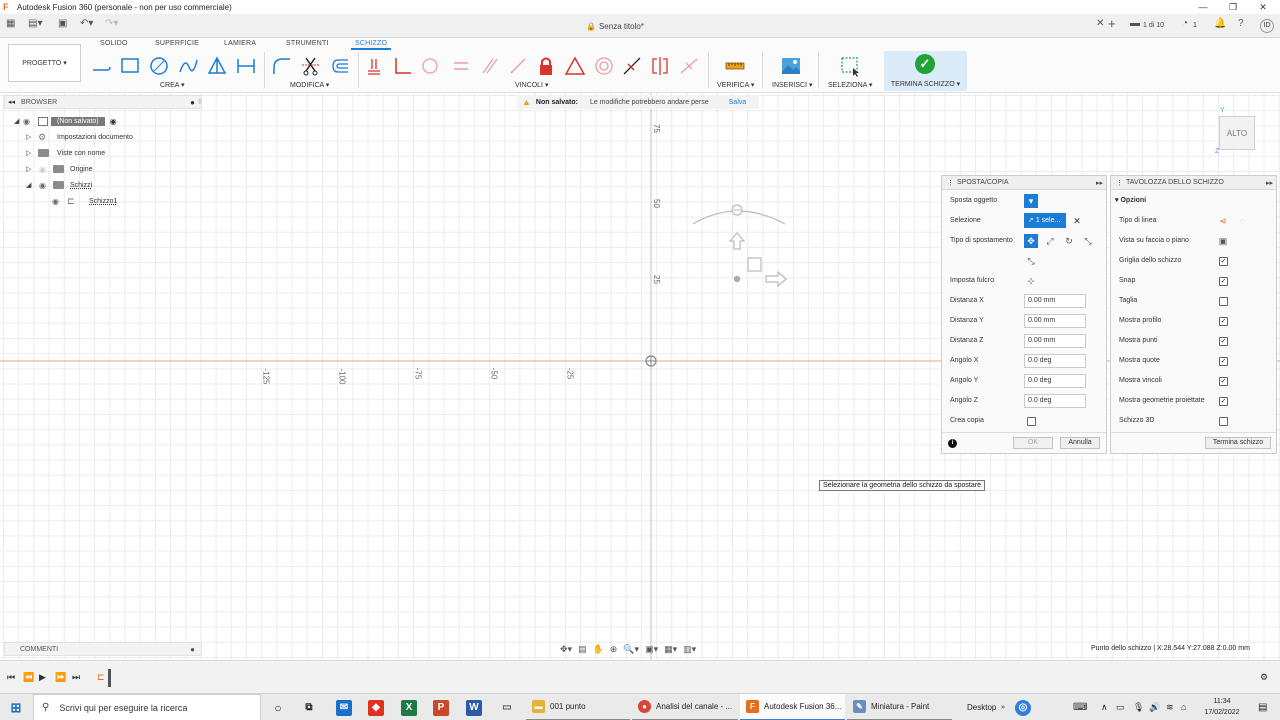  Describe the element at coordinates (113, 121) in the screenshot. I see `activate-radio-icon: ◉` at that location.